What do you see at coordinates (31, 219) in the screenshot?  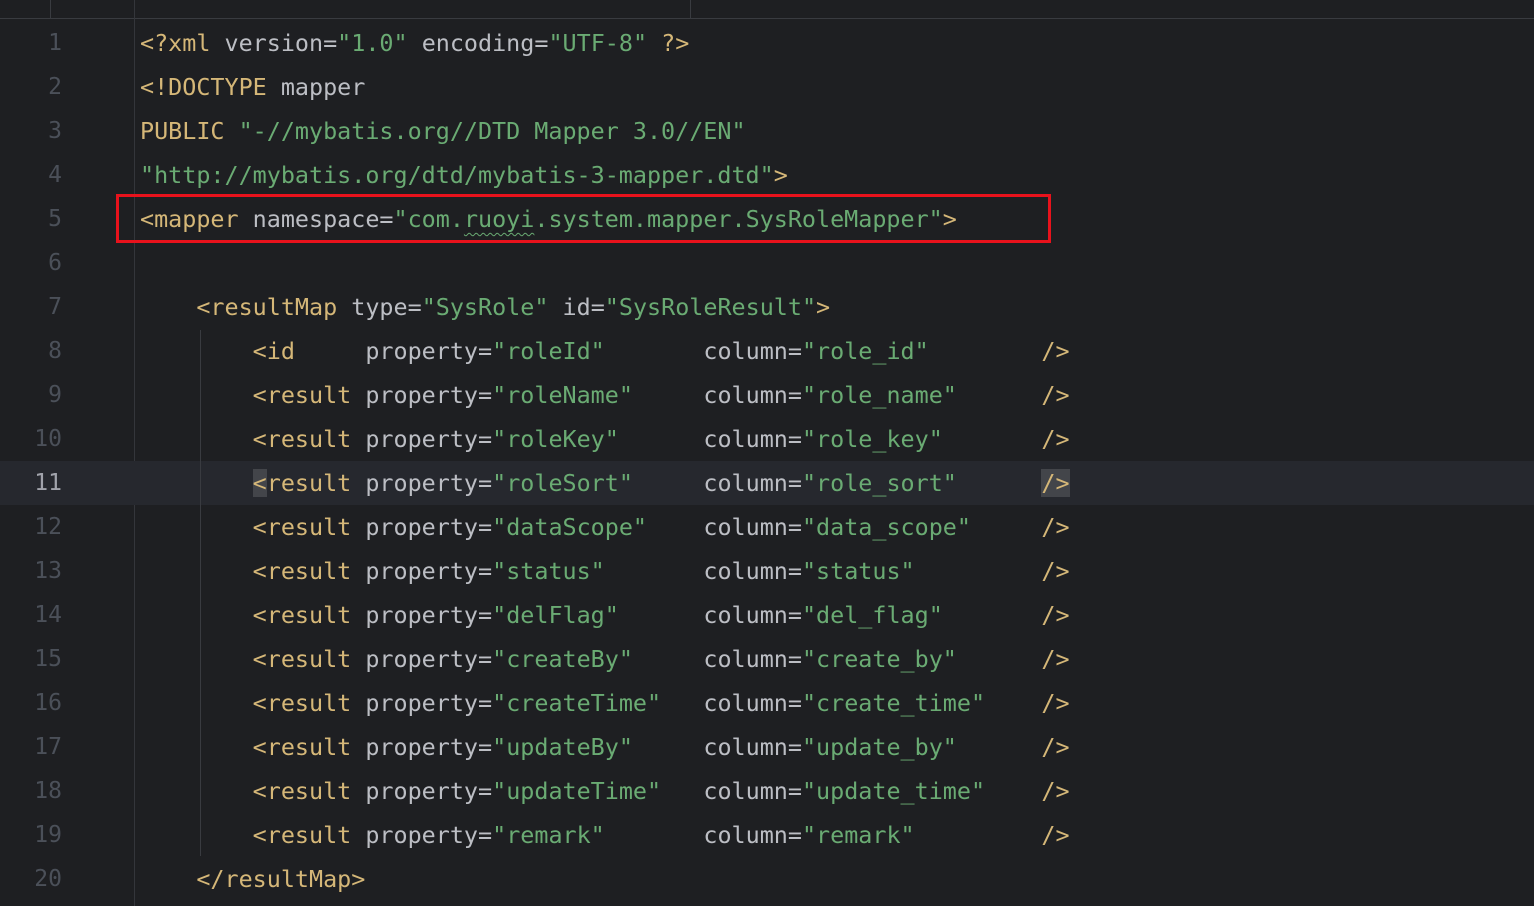 I see `line-number: 5` at bounding box center [31, 219].